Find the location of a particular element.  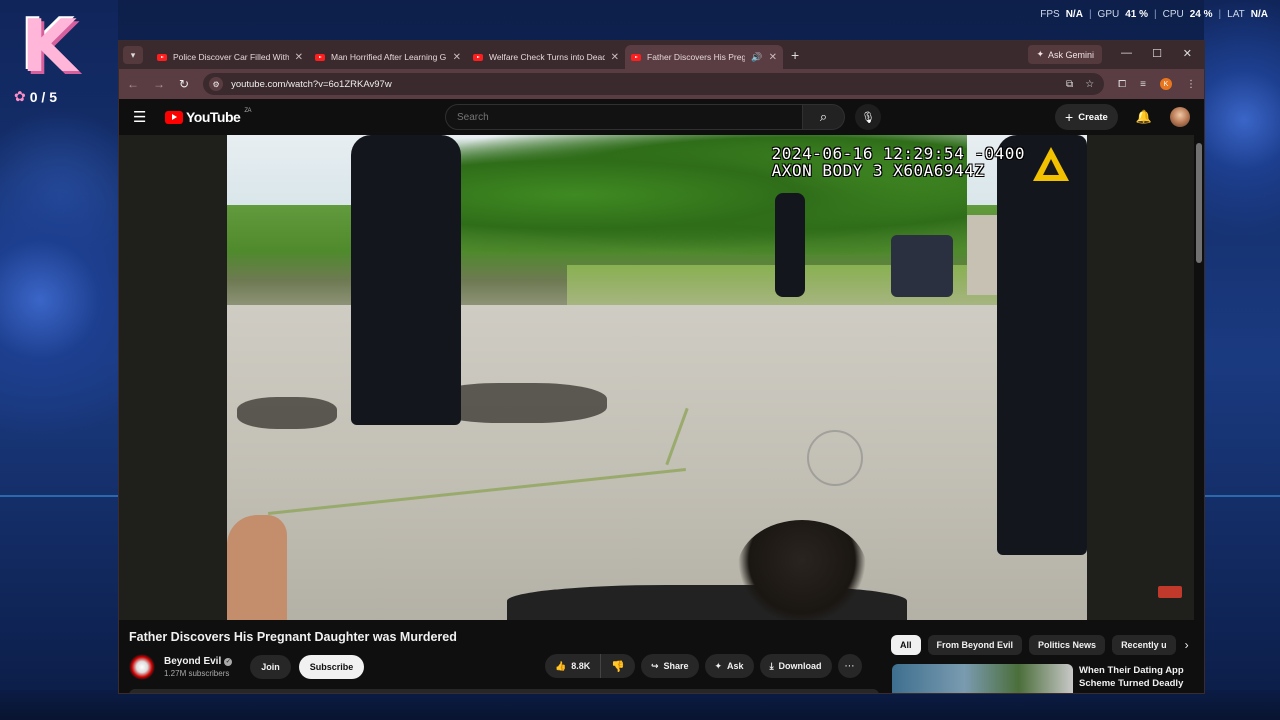

forward-arrow-icon: → is located at coordinates (159, 84).